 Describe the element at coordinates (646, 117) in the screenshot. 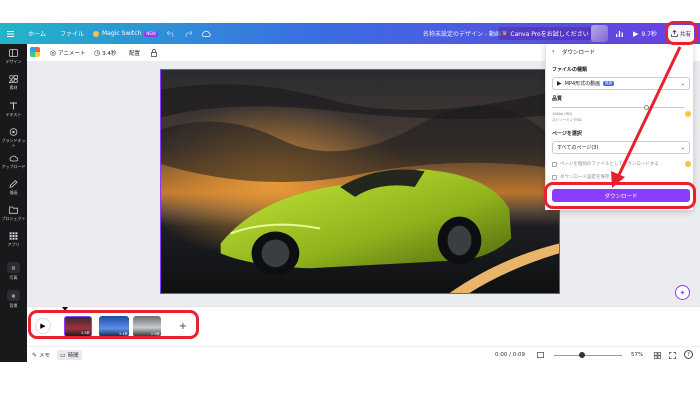

I see `annotation-arrow` at that location.